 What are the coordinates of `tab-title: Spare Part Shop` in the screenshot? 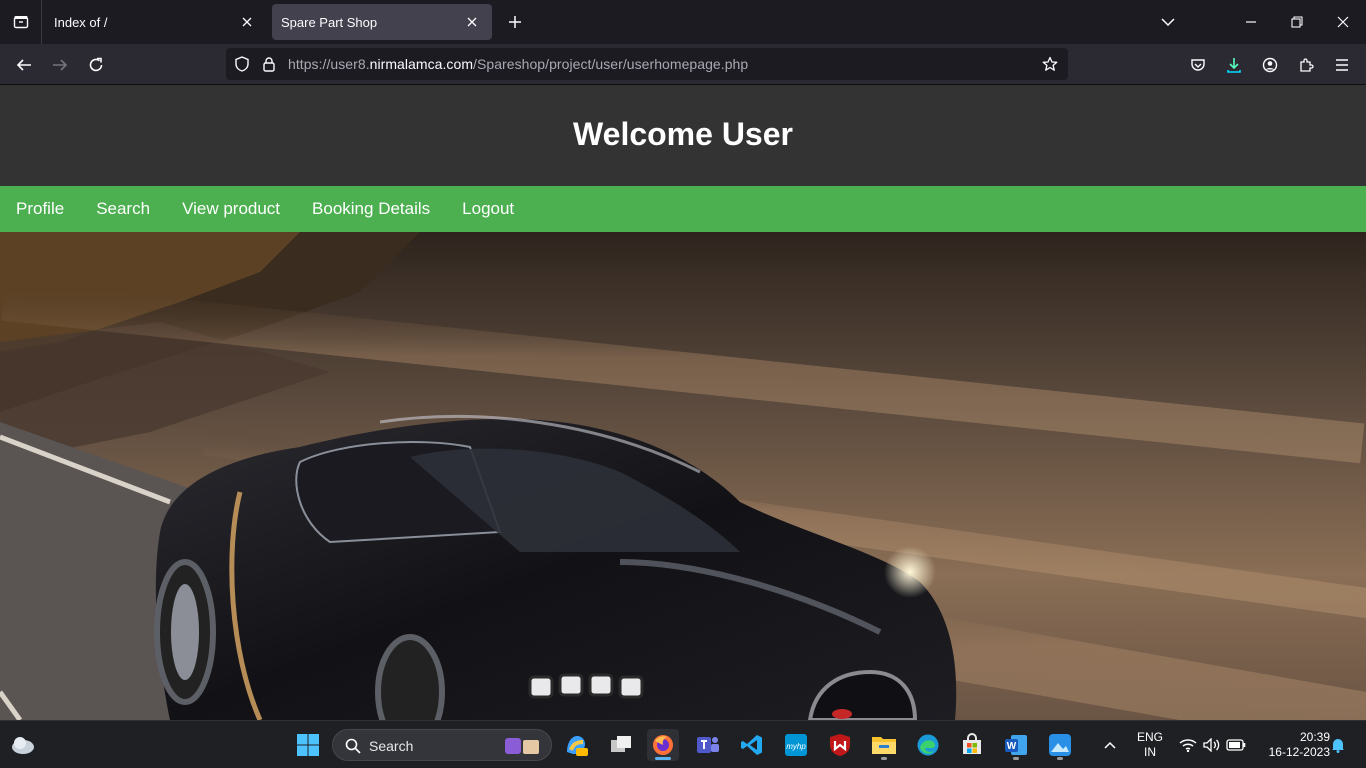 It's located at (329, 22).